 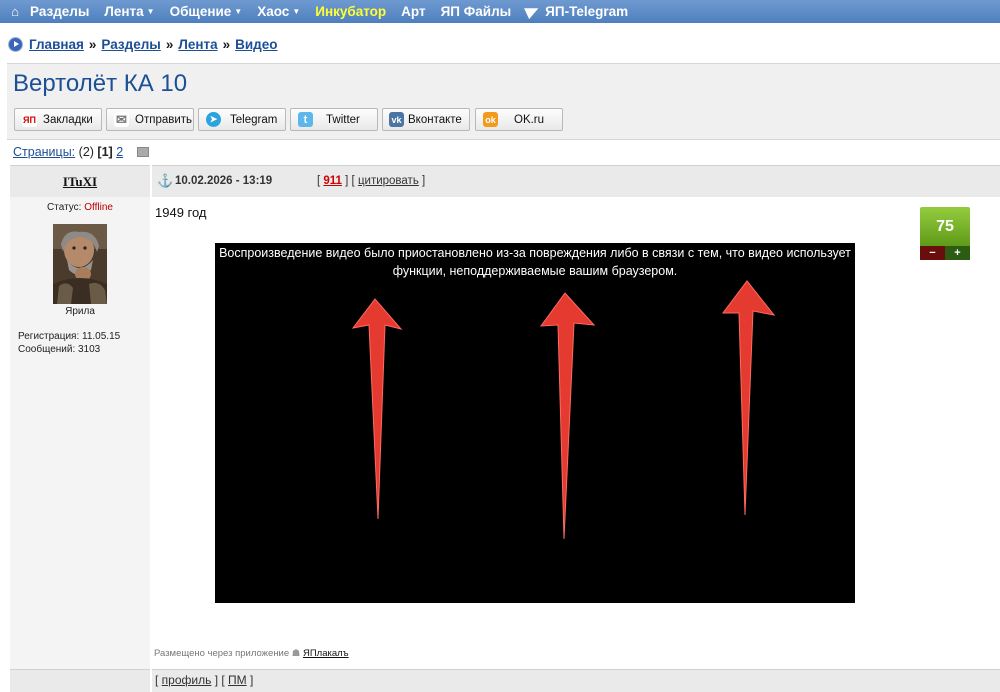 What do you see at coordinates (305, 119) in the screenshot?
I see `twitter-icon: t` at bounding box center [305, 119].